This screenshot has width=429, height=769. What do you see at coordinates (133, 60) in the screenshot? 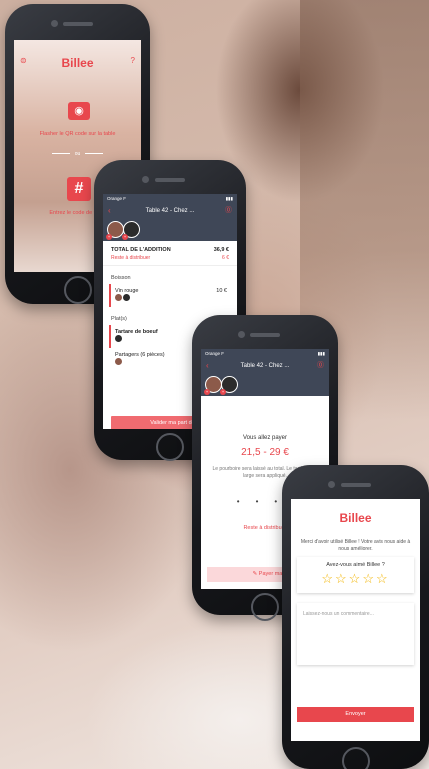
I see `help-icon: ?` at bounding box center [133, 60].